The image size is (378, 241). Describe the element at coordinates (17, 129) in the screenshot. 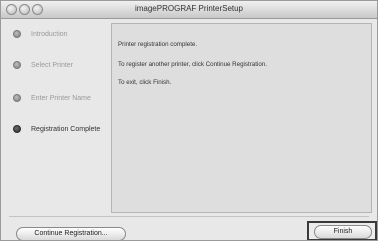

I see `step-bullet-active-icon` at that location.